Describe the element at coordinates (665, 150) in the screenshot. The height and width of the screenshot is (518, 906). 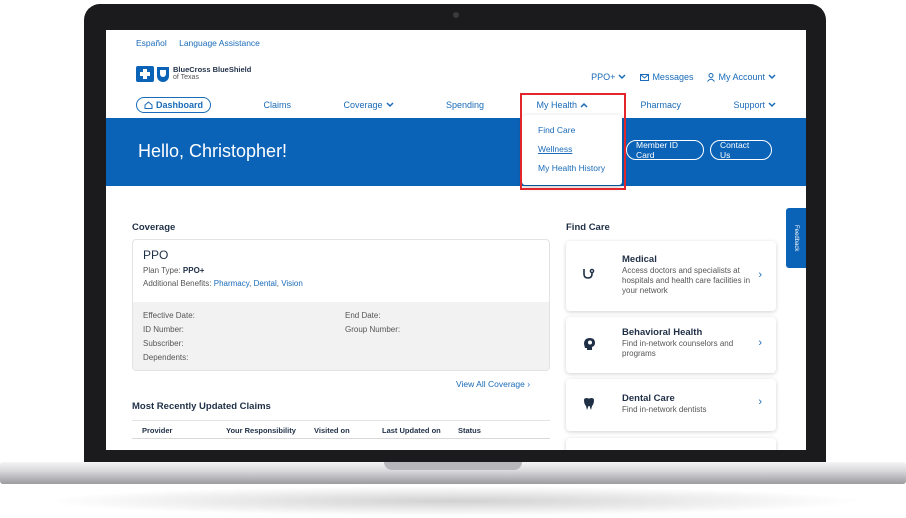
I see `member-id-card-button: Member ID Card` at that location.